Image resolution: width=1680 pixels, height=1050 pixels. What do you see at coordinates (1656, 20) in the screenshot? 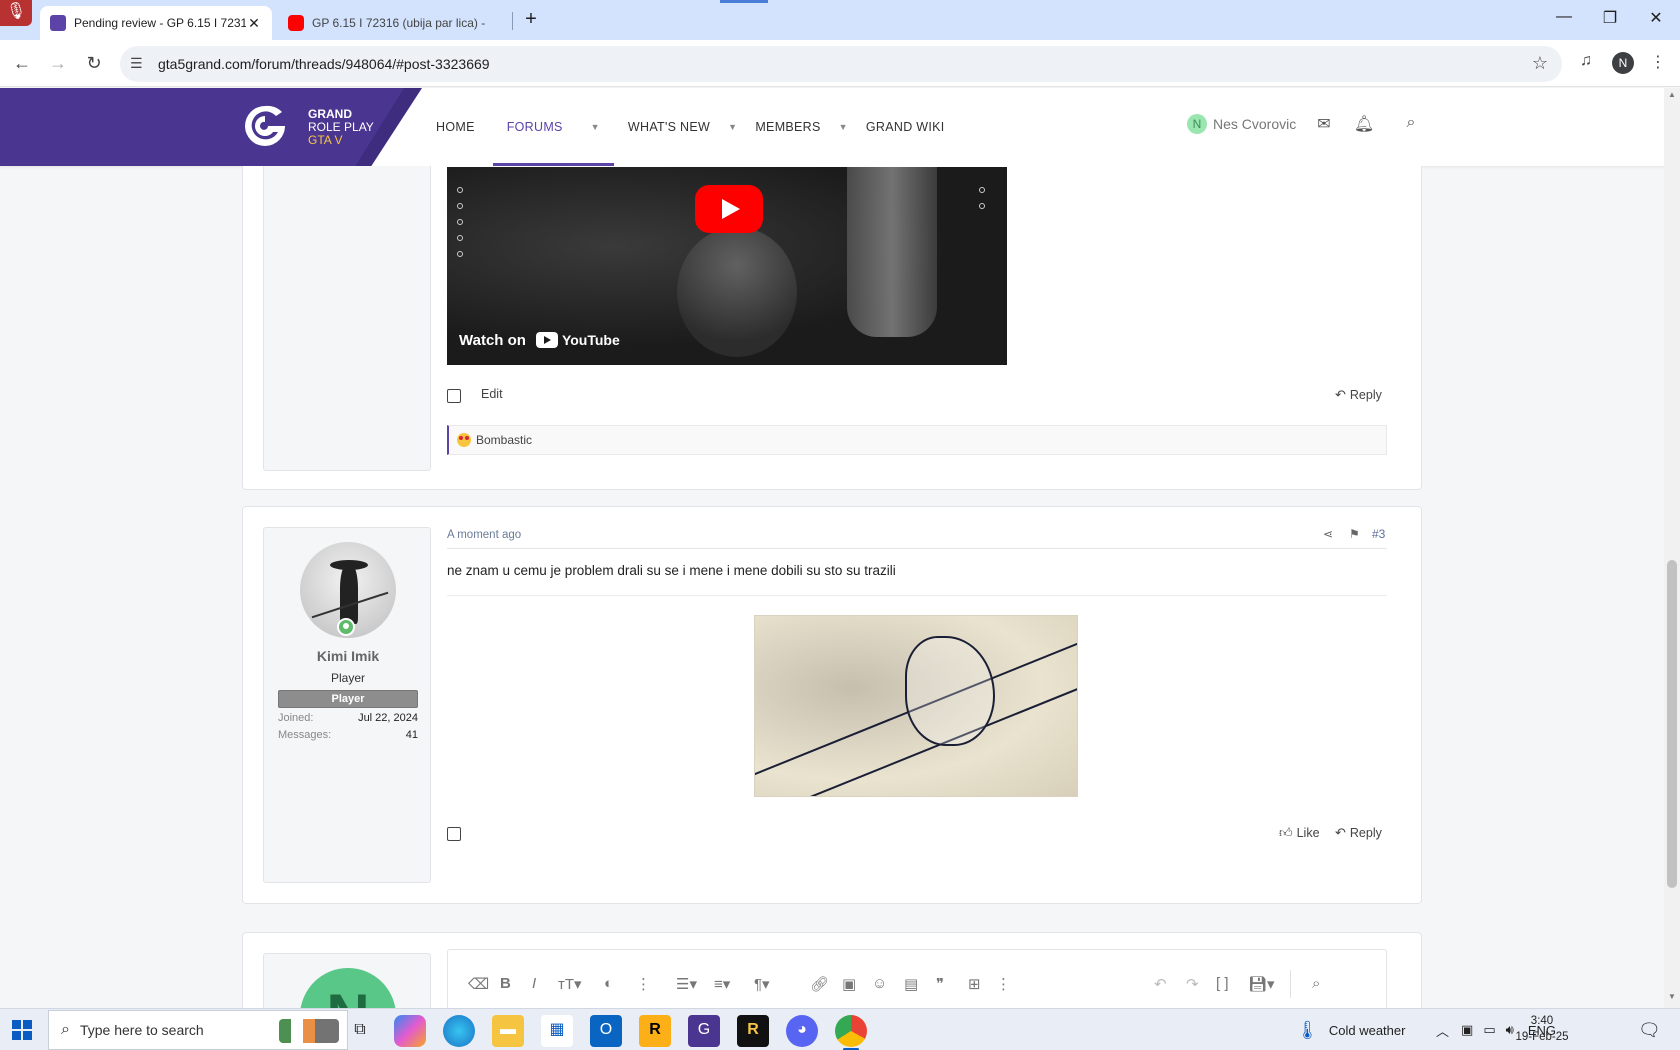
I see `close-window-icon: ✕` at bounding box center [1656, 20].